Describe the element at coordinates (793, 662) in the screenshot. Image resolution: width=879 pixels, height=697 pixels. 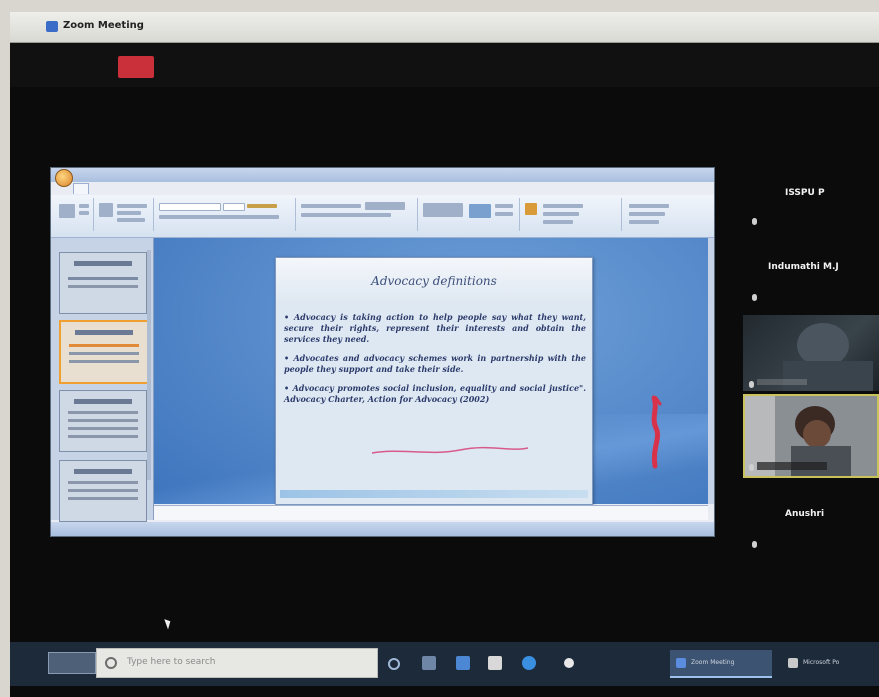
I see `powerpoint-icon` at that location.